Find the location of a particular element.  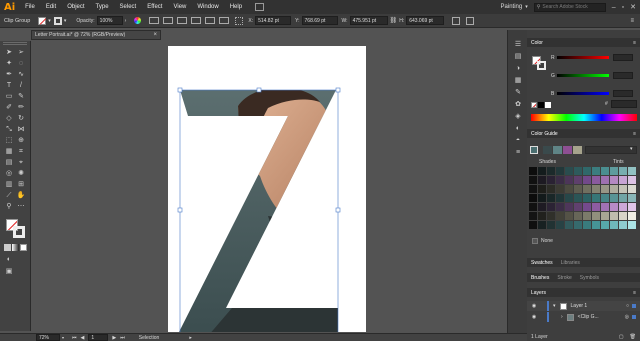

last-artboard-icon: ⏭ is located at coordinates (122, 338).